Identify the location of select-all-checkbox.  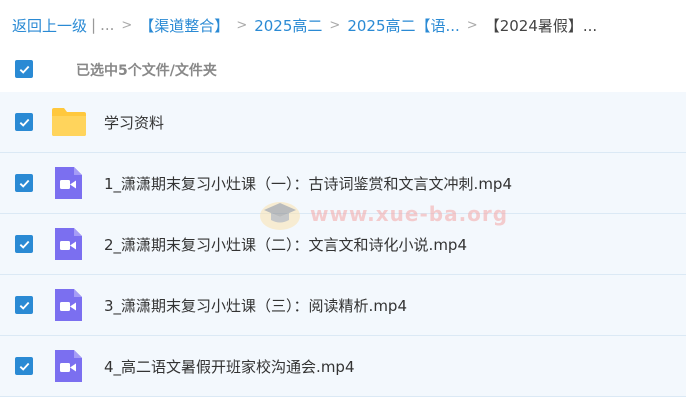
(24, 69).